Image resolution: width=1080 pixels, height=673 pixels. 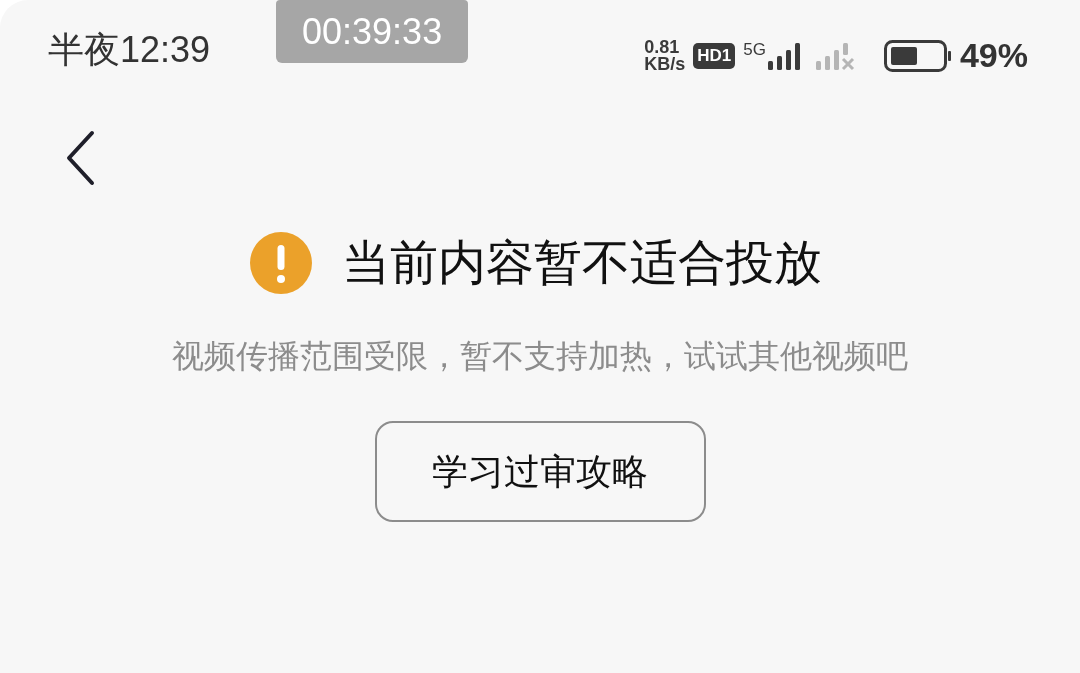 I want to click on hd-badge: HD1, so click(x=714, y=55).